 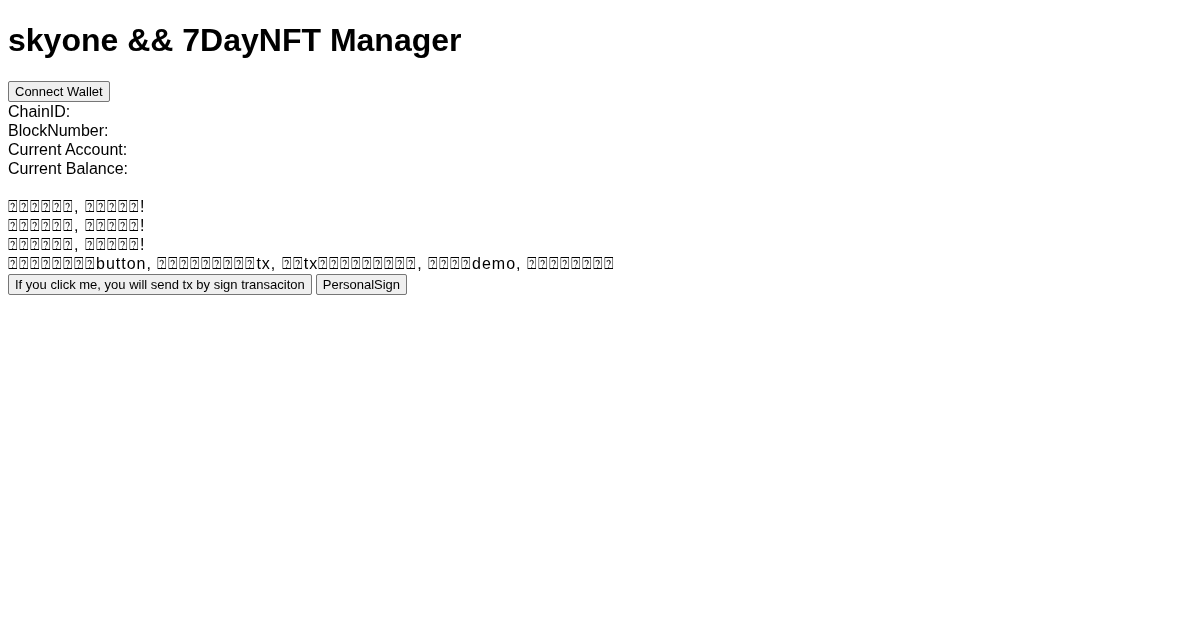 I want to click on message-text: ⍰⍰⍰⍰⍰⍰⍰⍰button, ⍰⍰⍰⍰⍰⍰⍰⍰⍰tx, ⍰⍰tx⍰⍰⍰⍰⍰⍰⍰⍰⍰, ⍰⍰⍰⍰demo, ⍰⍰⍰⍰⍰⍰⍰⍰, so click(x=311, y=263).